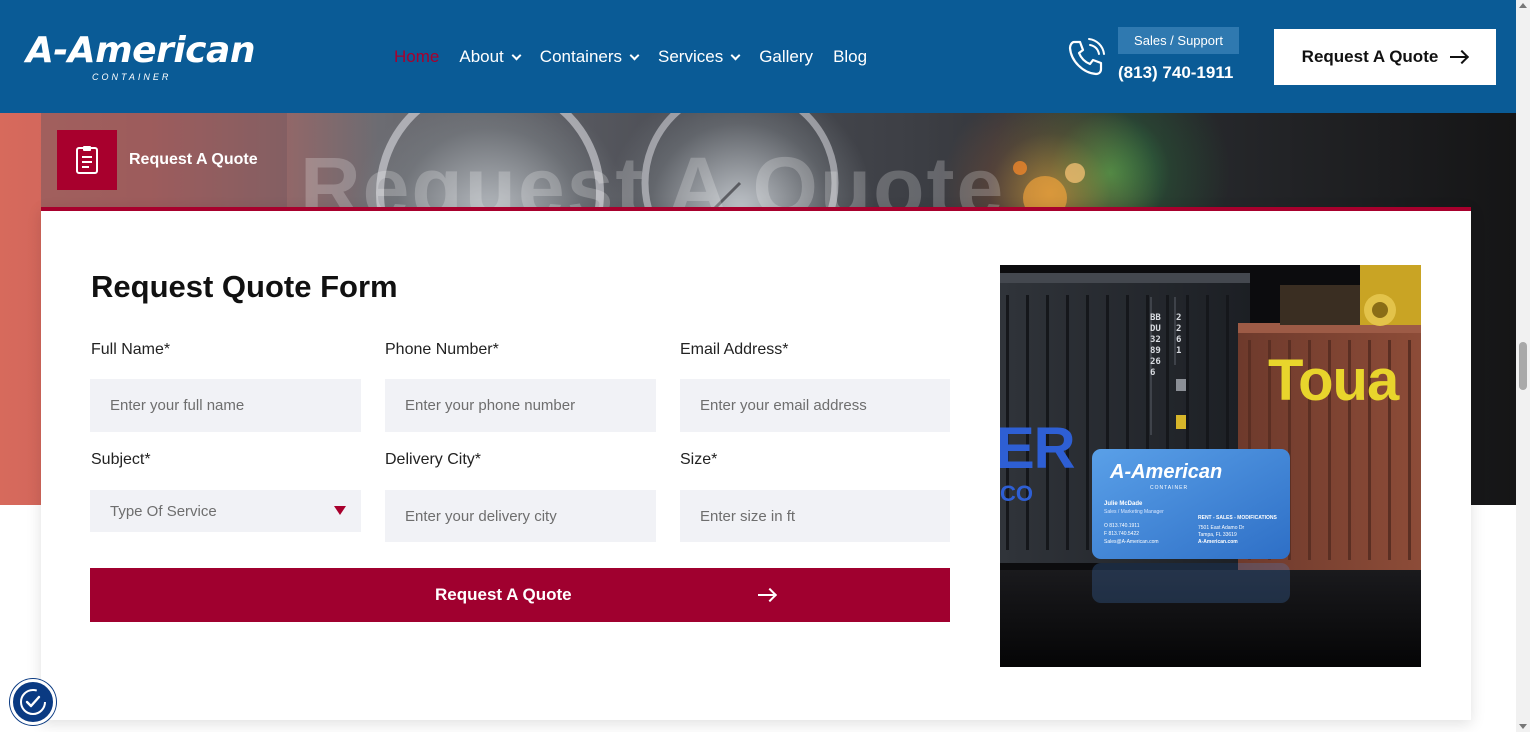 The image size is (1530, 732). I want to click on scrollbar-thumb, so click(1523, 366).